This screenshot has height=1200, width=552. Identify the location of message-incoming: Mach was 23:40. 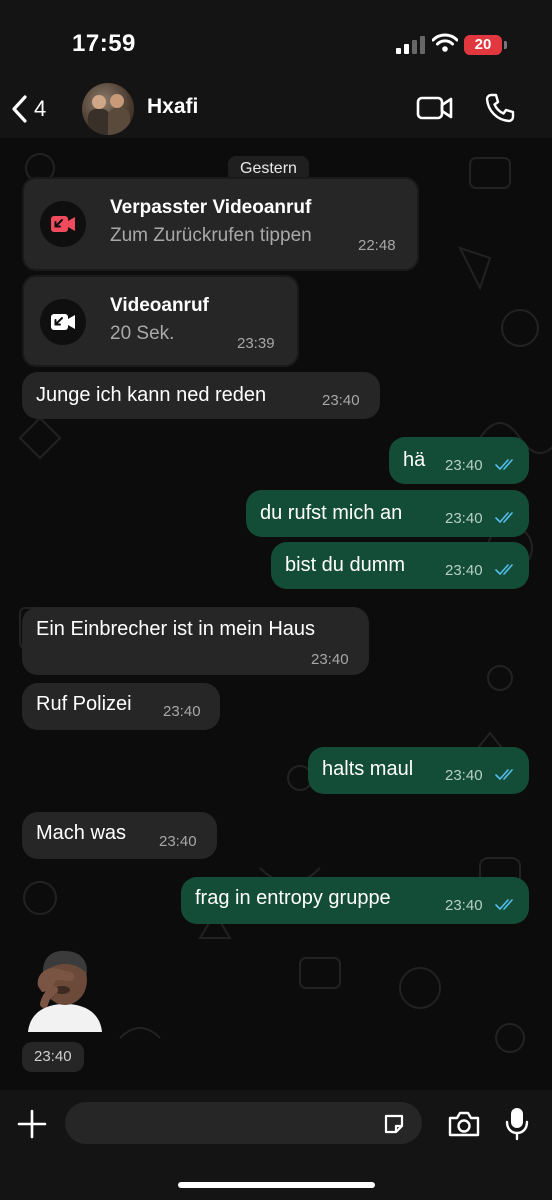
(119, 835).